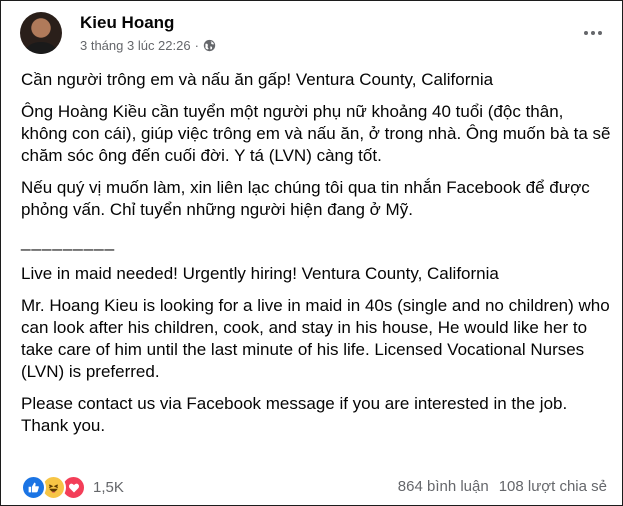  Describe the element at coordinates (443, 486) in the screenshot. I see `comment-count: 864 bình luận` at that location.